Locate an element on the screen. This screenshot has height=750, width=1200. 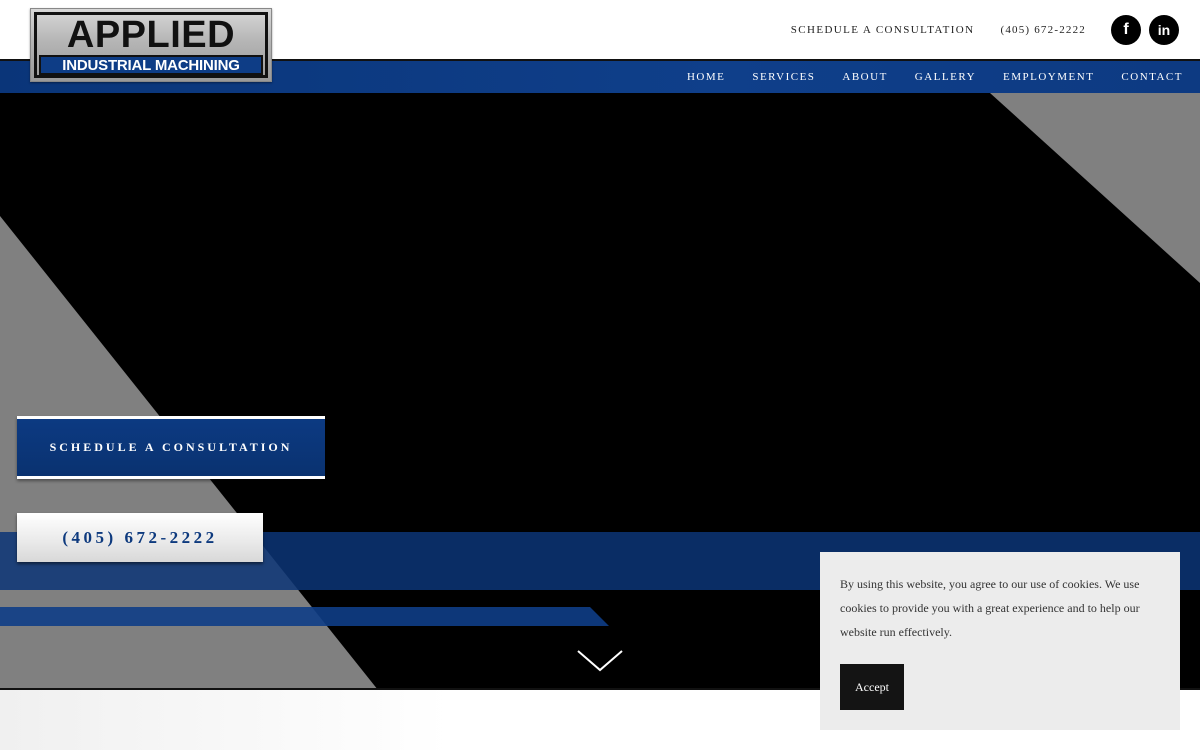
chevron-down-icon is located at coordinates (600, 661).